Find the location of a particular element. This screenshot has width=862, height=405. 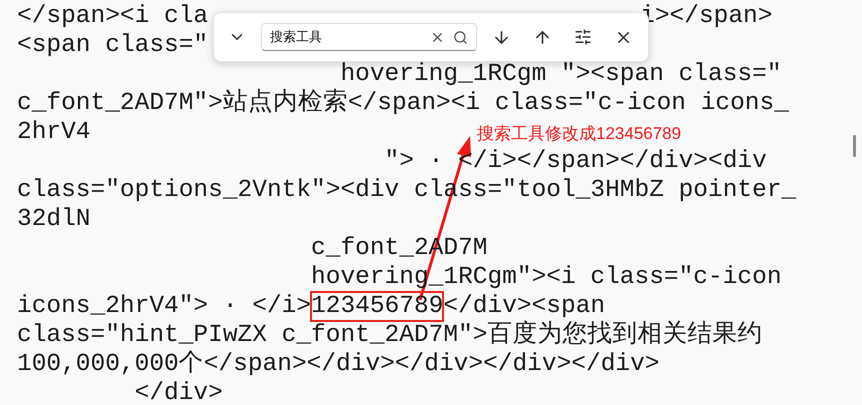

search-input: 搜索工具 is located at coordinates (350, 37).